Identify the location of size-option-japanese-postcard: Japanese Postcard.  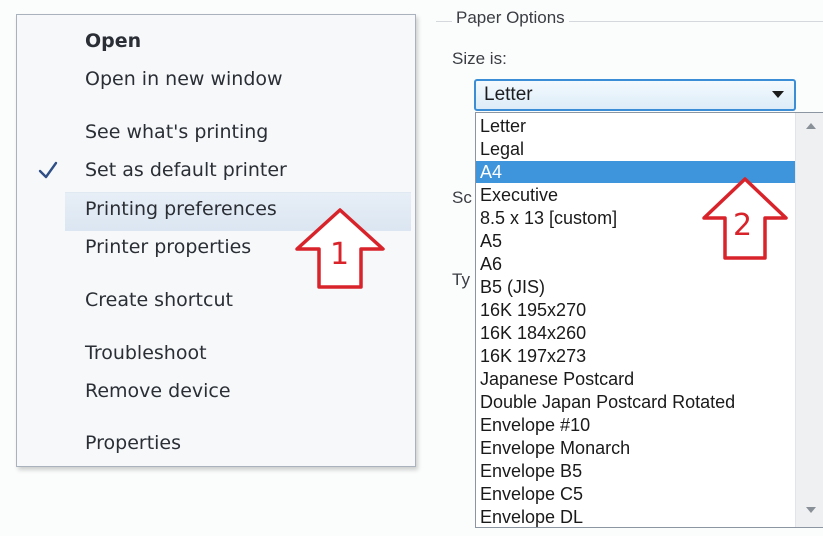
(636, 379).